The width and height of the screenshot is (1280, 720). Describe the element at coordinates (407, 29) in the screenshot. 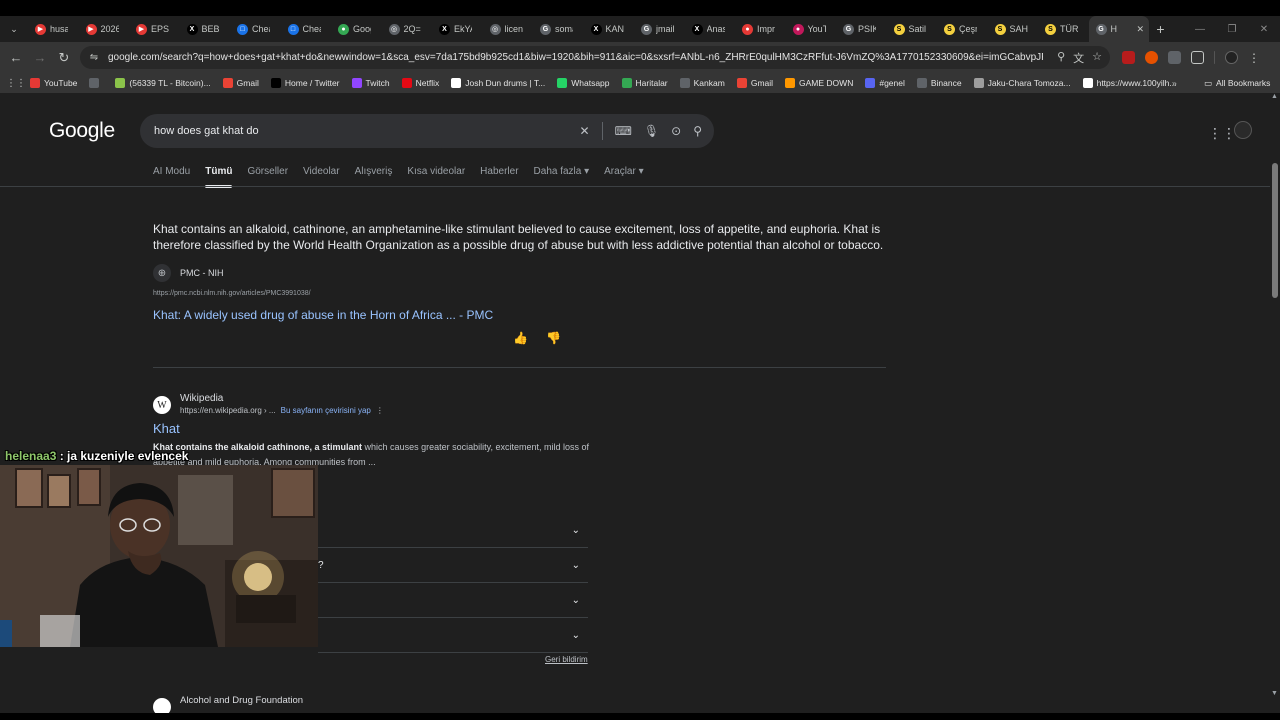

I see `browser-tab: ◎ 2Q=` at that location.